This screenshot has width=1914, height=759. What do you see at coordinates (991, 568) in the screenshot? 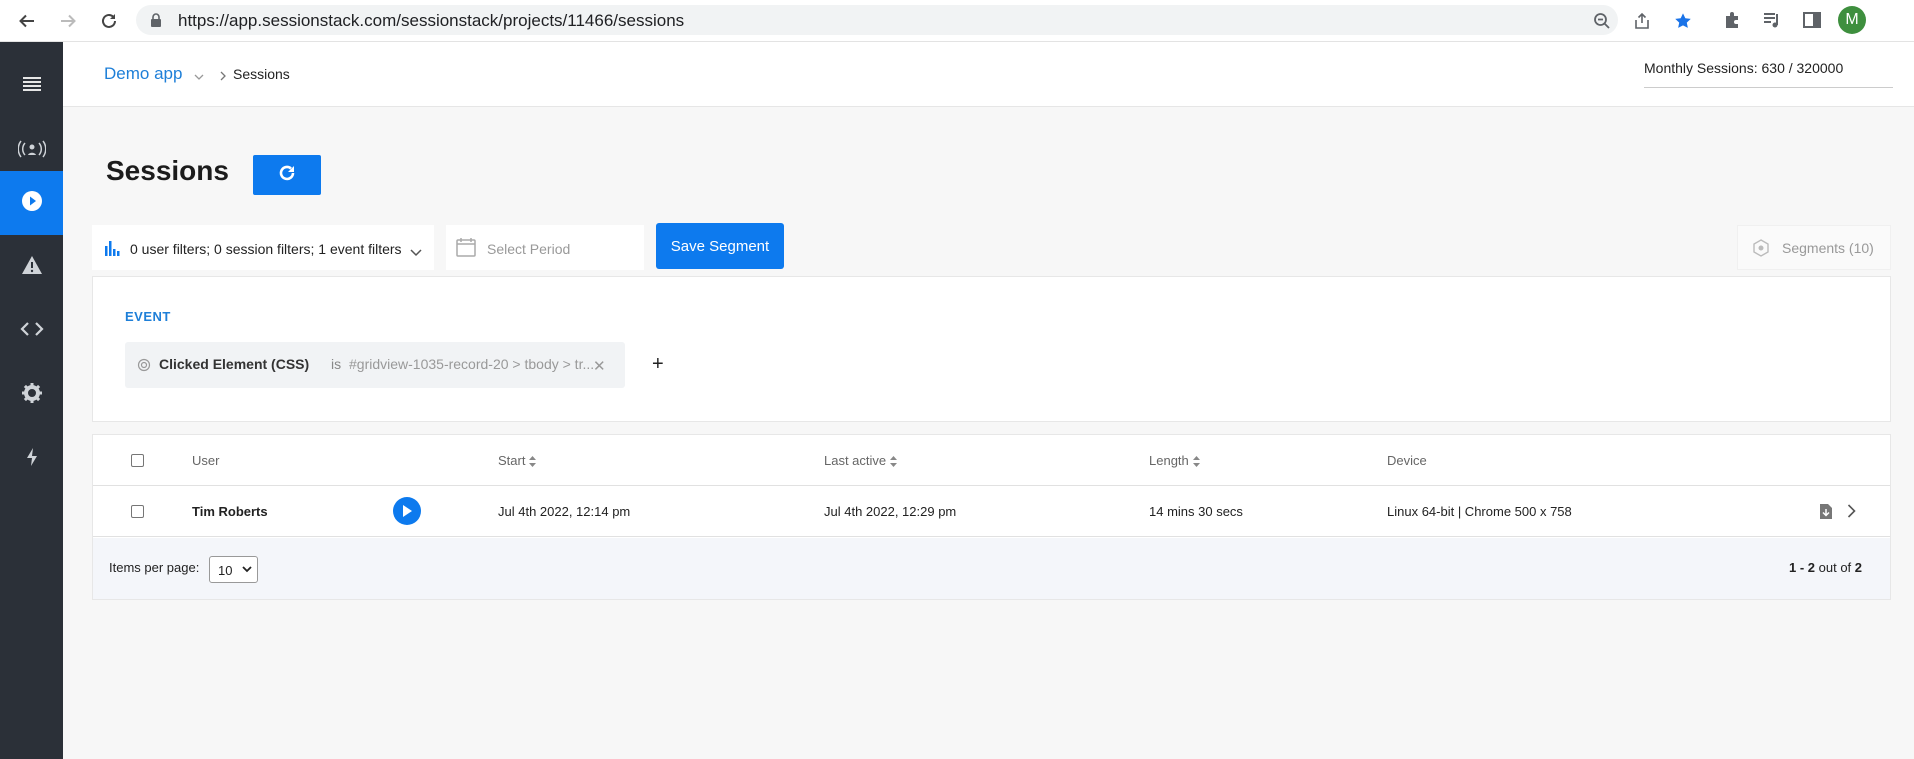
I see `table-footer: Items per page: 10 1 - 2 out of 2` at bounding box center [991, 568].